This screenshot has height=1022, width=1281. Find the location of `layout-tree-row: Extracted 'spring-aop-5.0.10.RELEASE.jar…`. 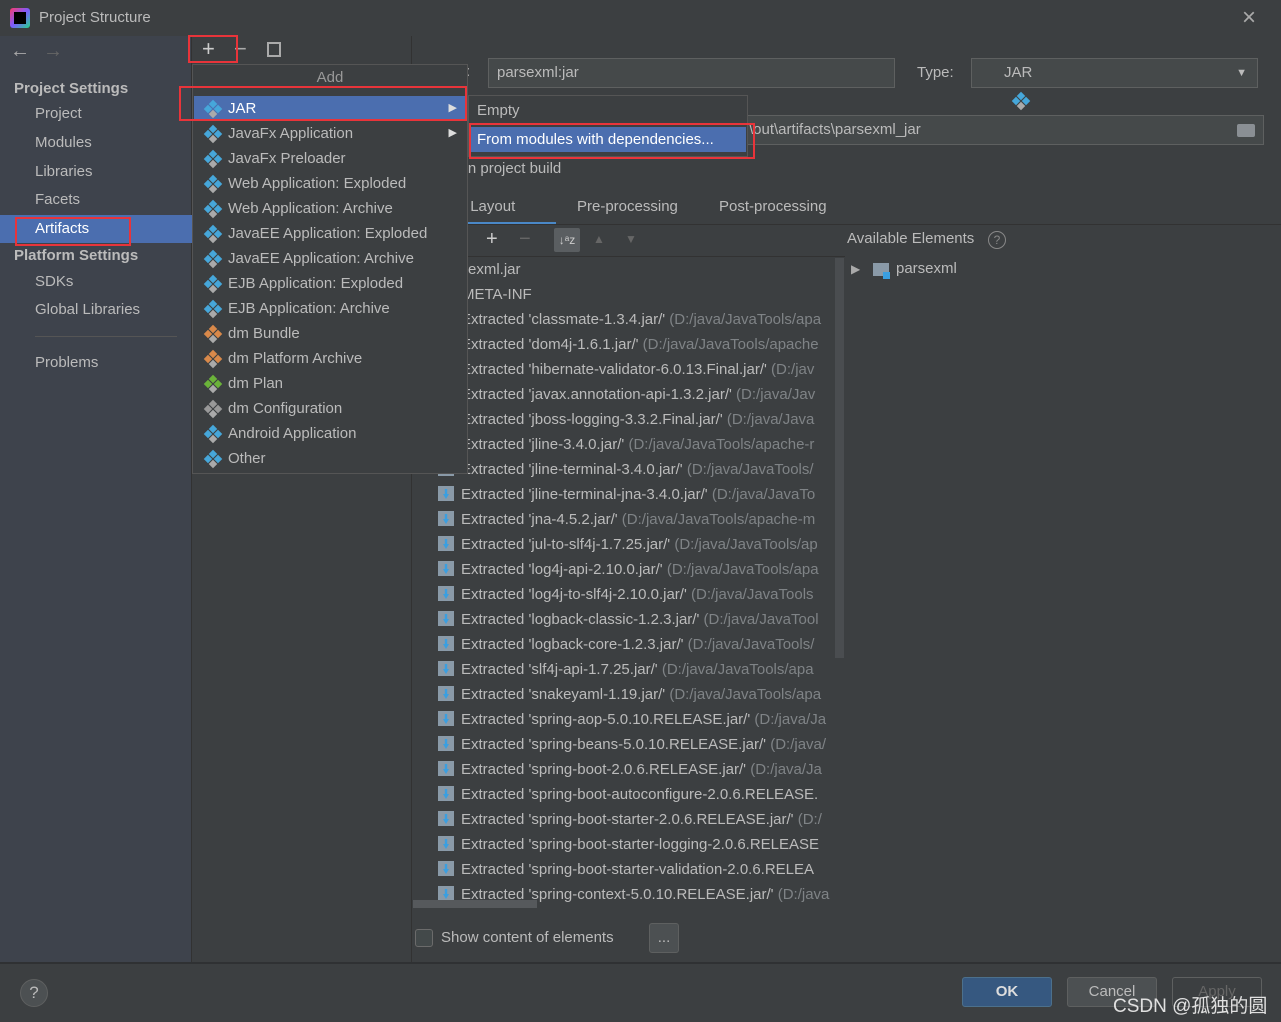

layout-tree-row: Extracted 'spring-aop-5.0.10.RELEASE.jar… is located at coordinates (642, 719).